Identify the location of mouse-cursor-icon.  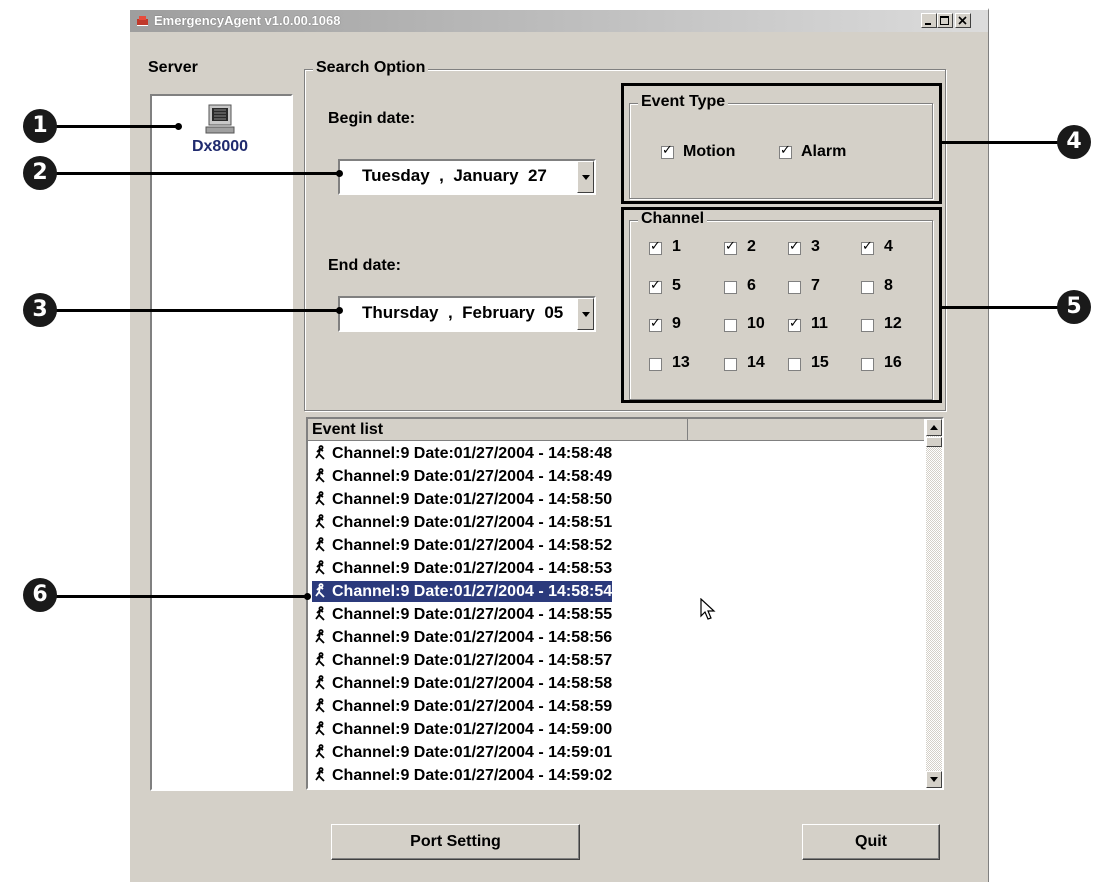
(708, 609).